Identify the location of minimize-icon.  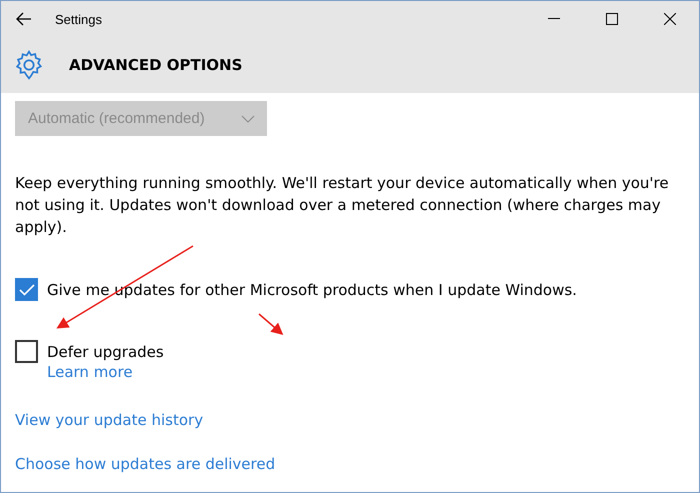
(554, 19).